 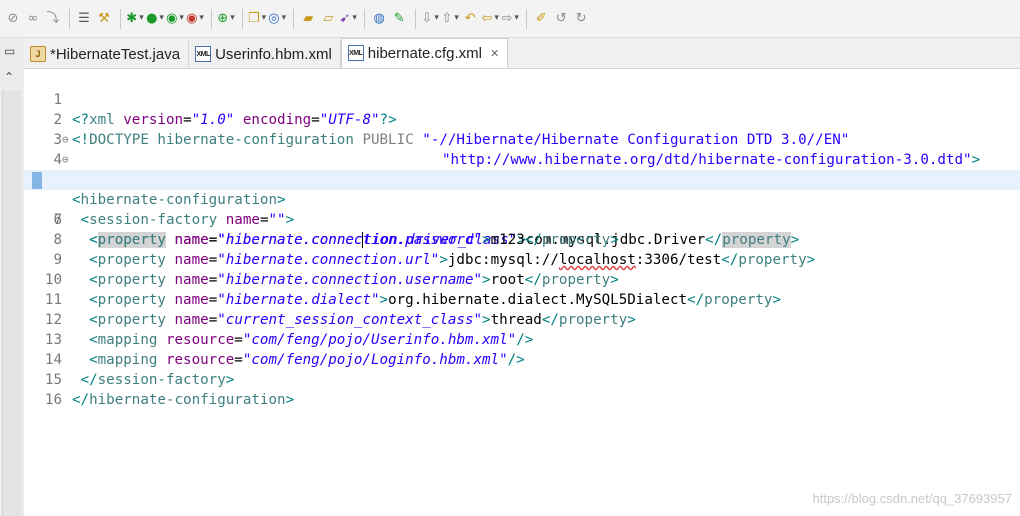 I want to click on code-line: 1 <?xml version="1.0" encoding="UTF-8"?>, so click(x=522, y=99).